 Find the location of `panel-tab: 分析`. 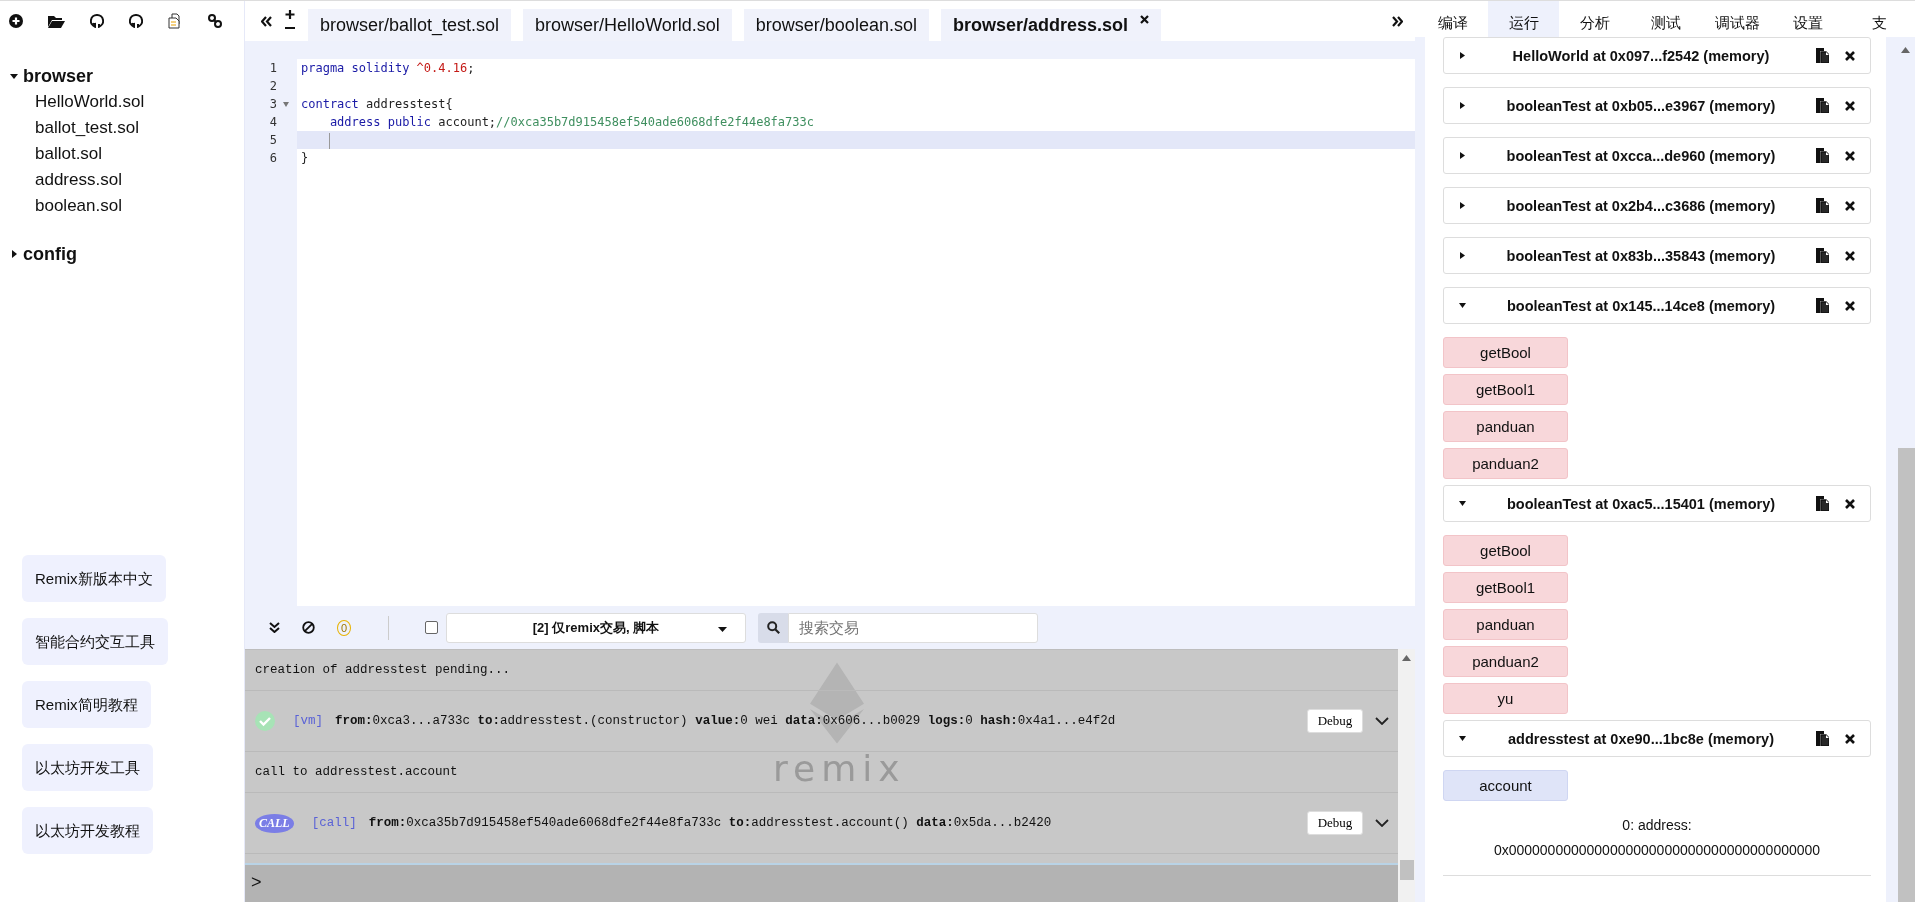

panel-tab: 分析 is located at coordinates (1595, 19).